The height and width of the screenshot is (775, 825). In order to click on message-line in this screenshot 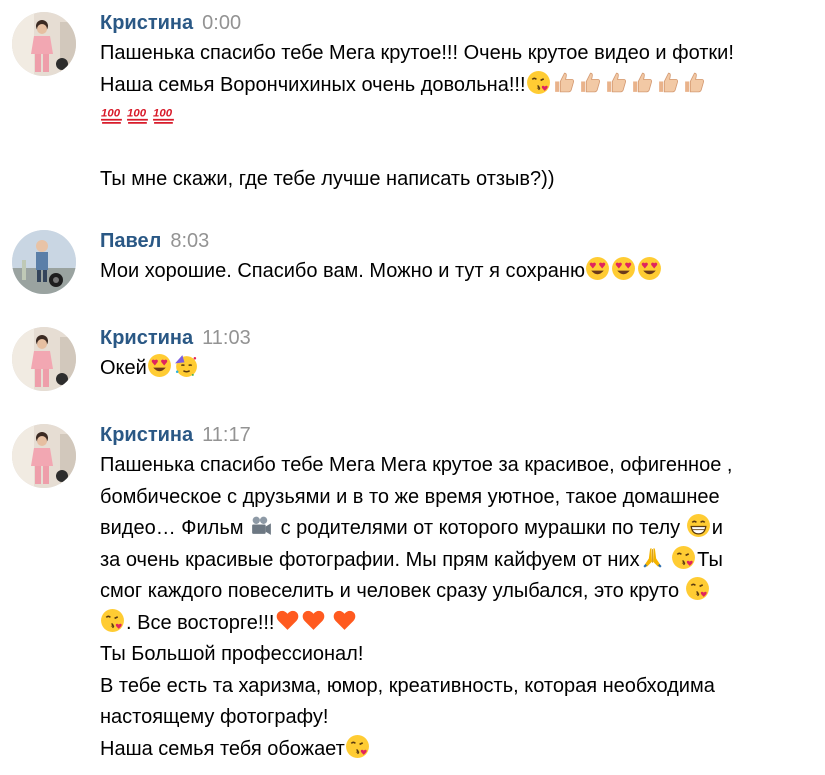, I will do `click(459, 149)`.